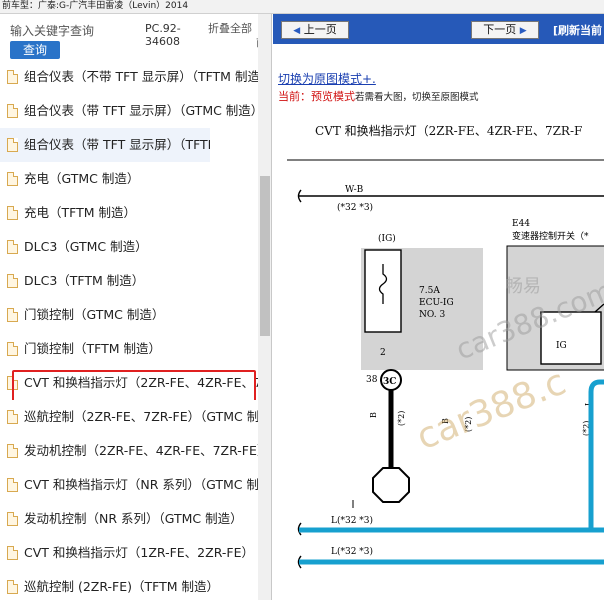  I want to click on junction-octagon-icon, so click(391, 485).